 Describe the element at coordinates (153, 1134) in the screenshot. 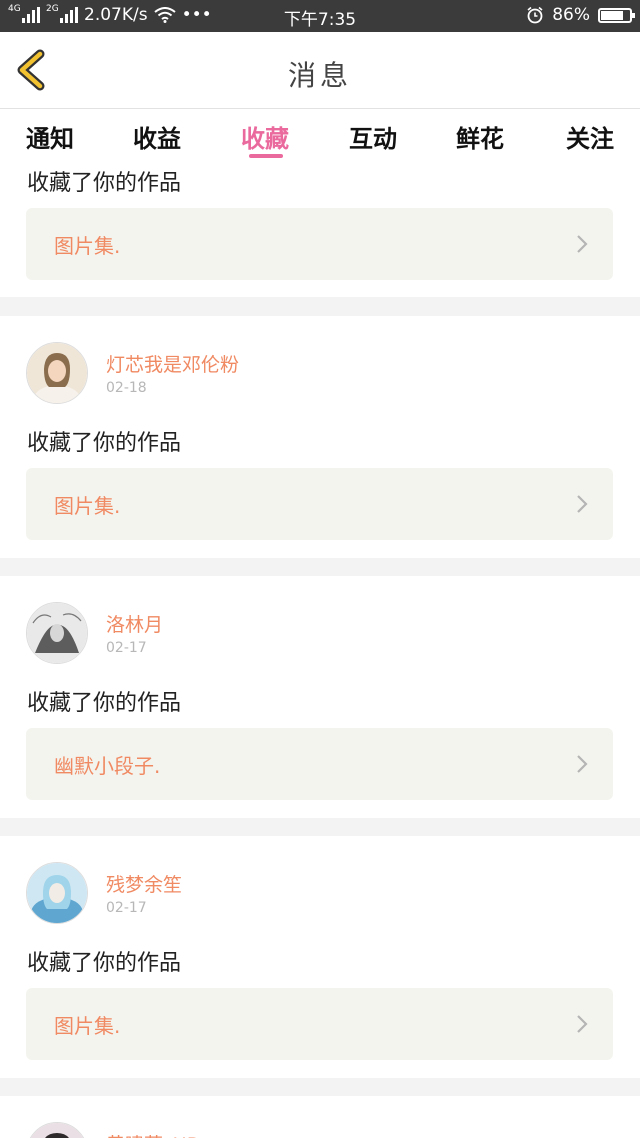

I see `username: 黄啸藤_HB` at that location.